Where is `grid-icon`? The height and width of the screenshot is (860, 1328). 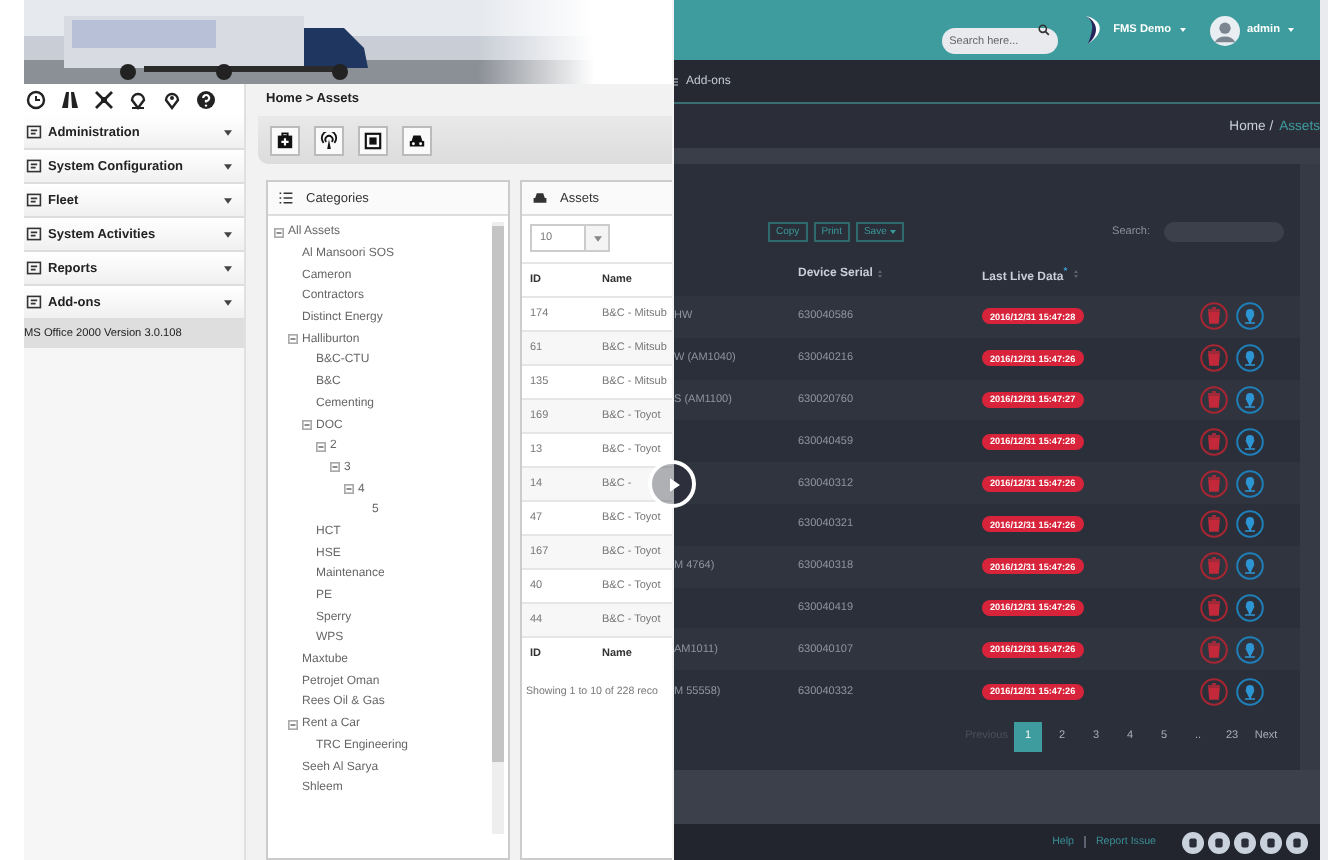 grid-icon is located at coordinates (676, 81).